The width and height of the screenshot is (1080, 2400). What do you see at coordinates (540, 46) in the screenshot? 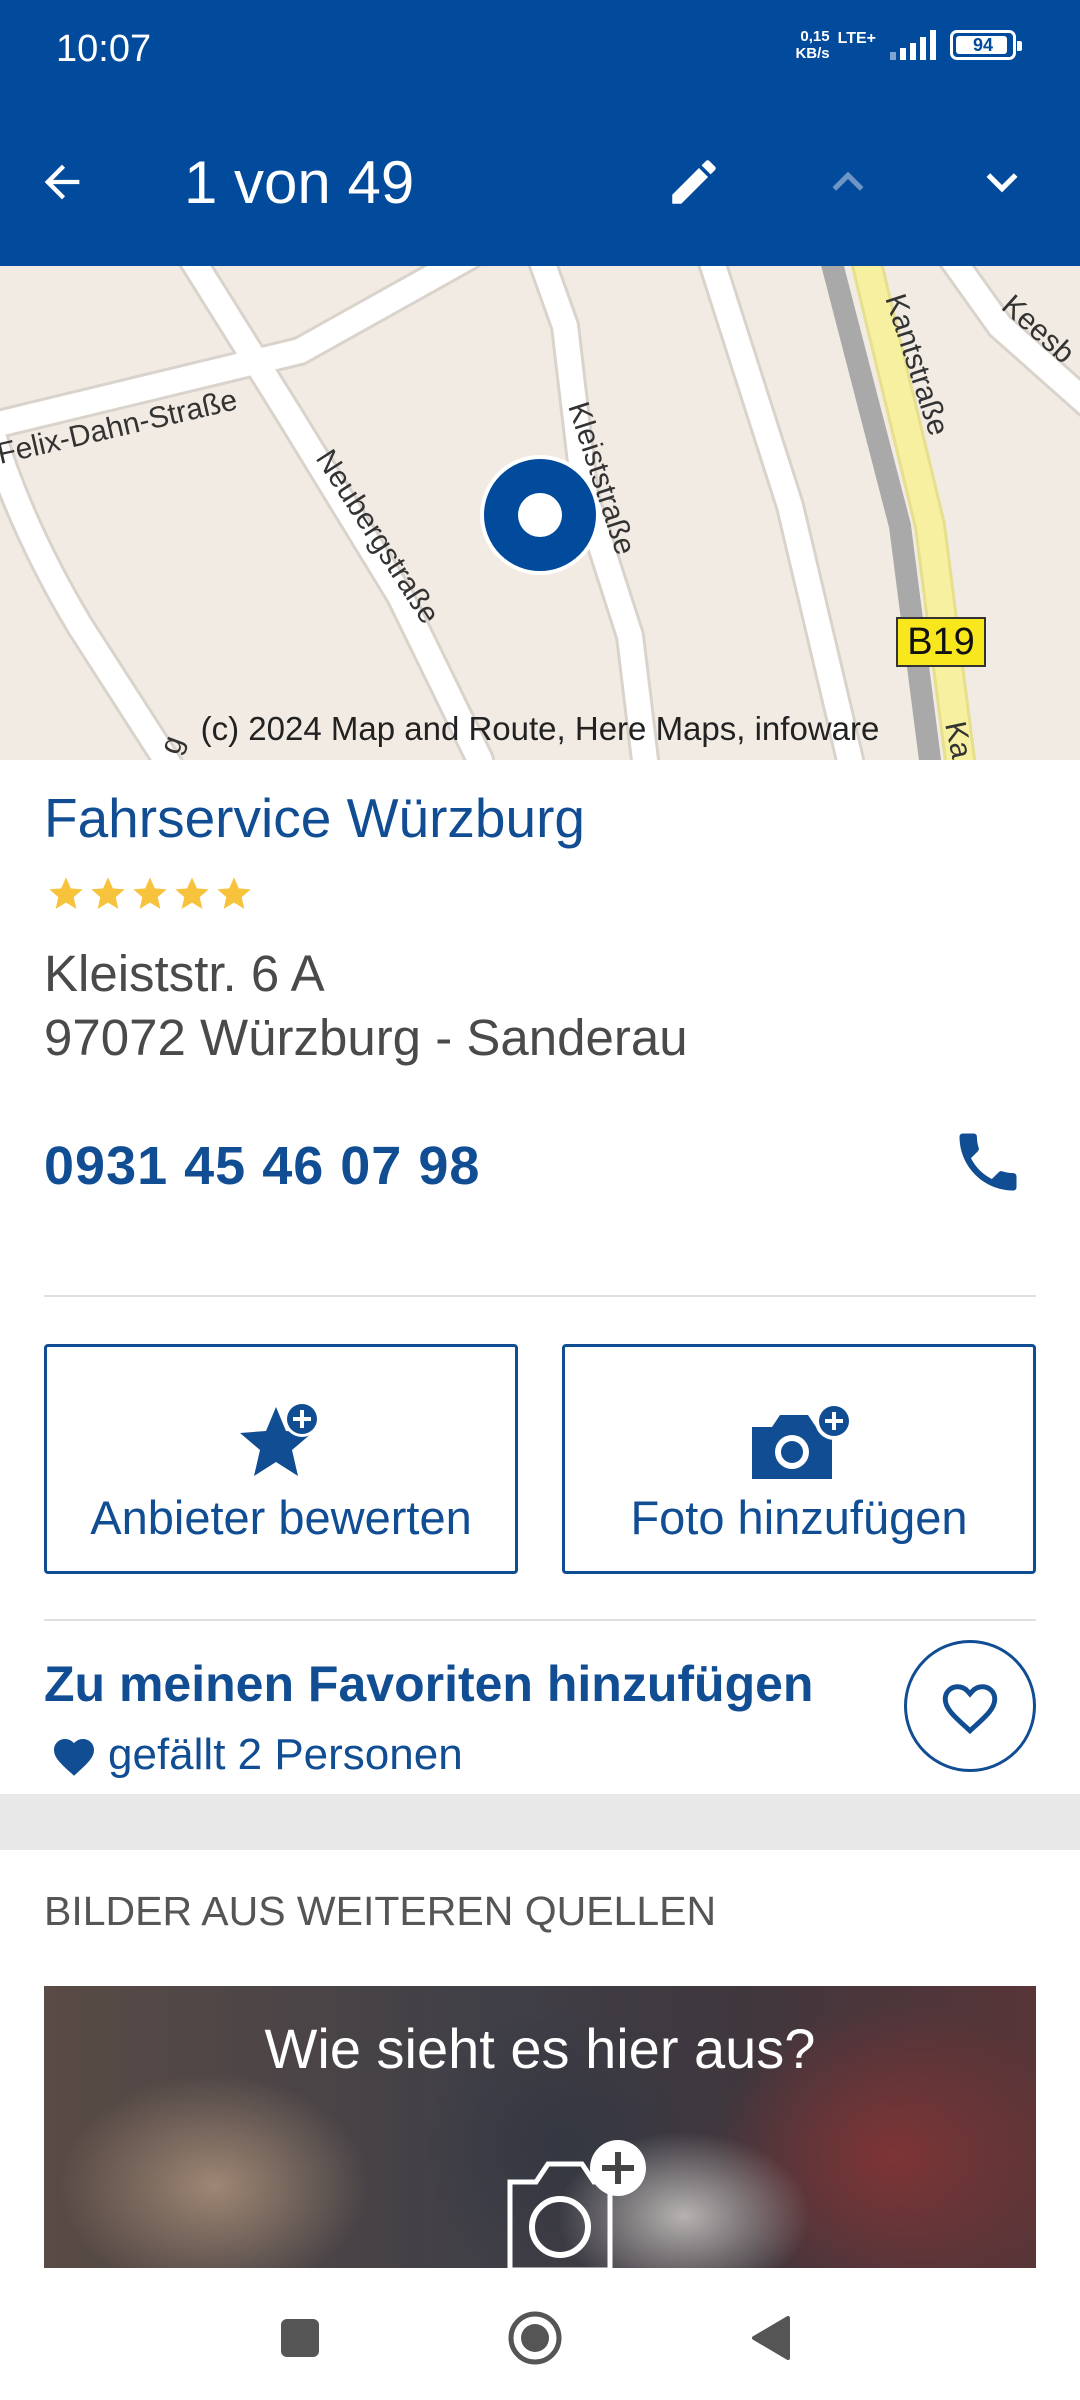
I see `status-bar: 10:07 0,15 KB/s LTE+ 94` at bounding box center [540, 46].